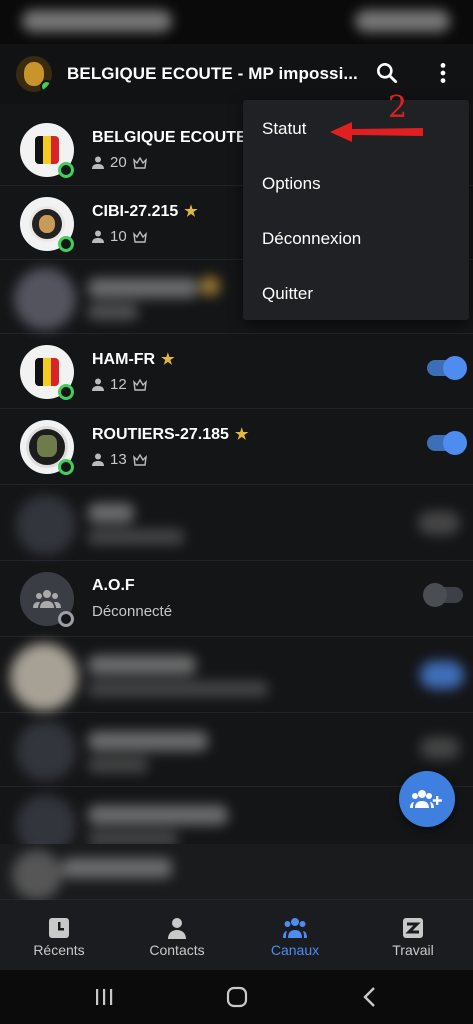 This screenshot has width=473, height=1024. I want to click on nav-contacts: Contacts, so click(177, 935).